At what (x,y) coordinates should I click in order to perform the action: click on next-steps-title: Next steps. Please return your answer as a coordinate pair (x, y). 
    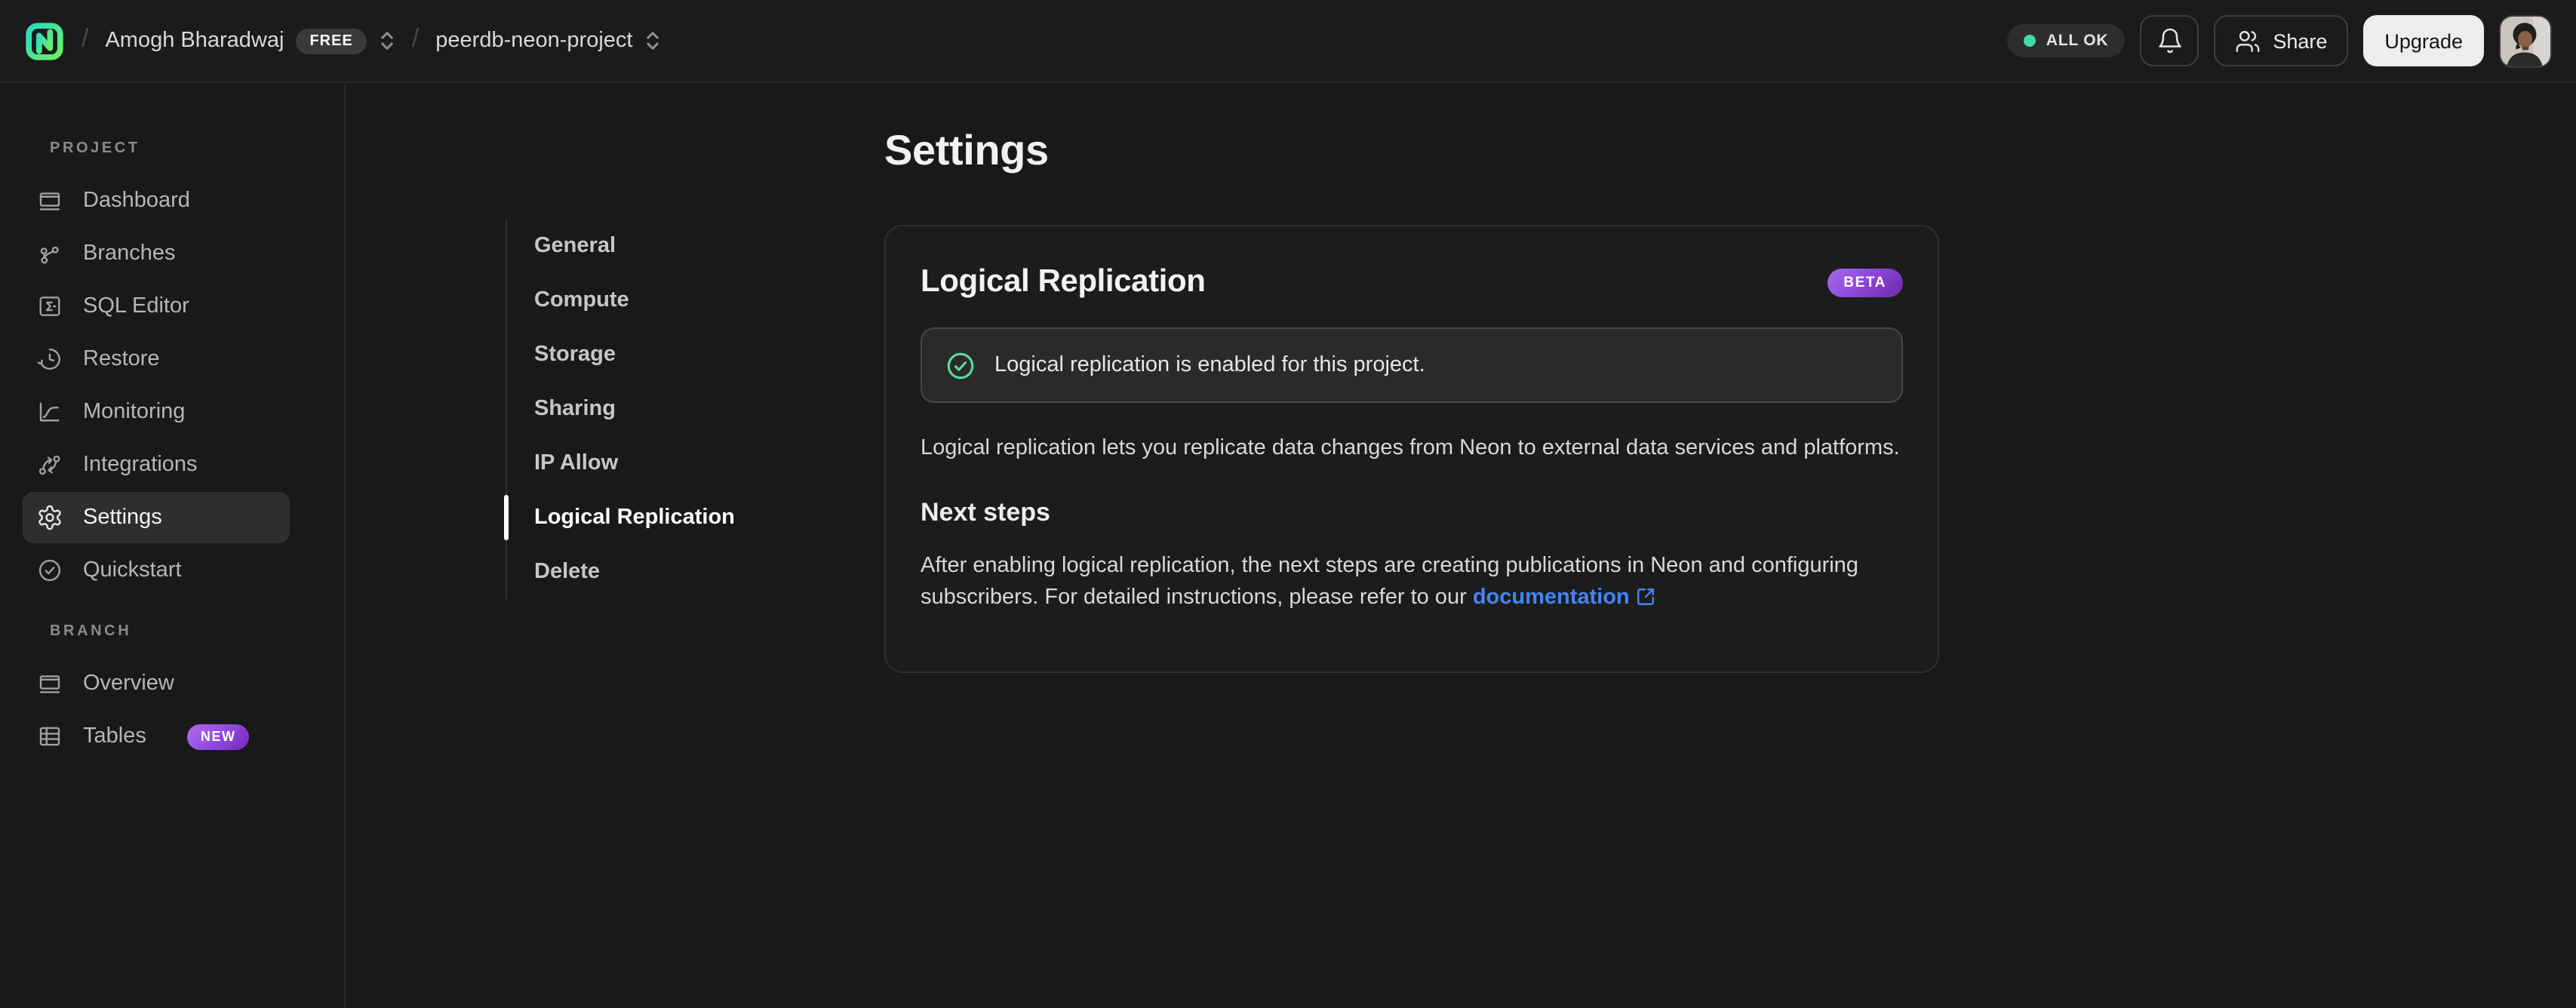
    Looking at the image, I should click on (985, 512).